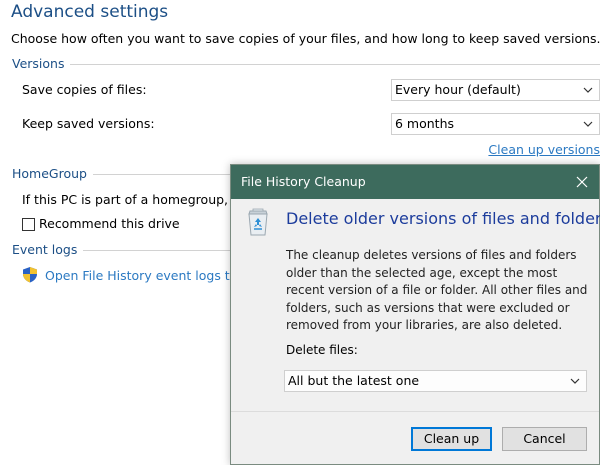 Image resolution: width=600 pixels, height=465 pixels. Describe the element at coordinates (458, 89) in the screenshot. I see `save-copies-value: Every hour (default)` at that location.